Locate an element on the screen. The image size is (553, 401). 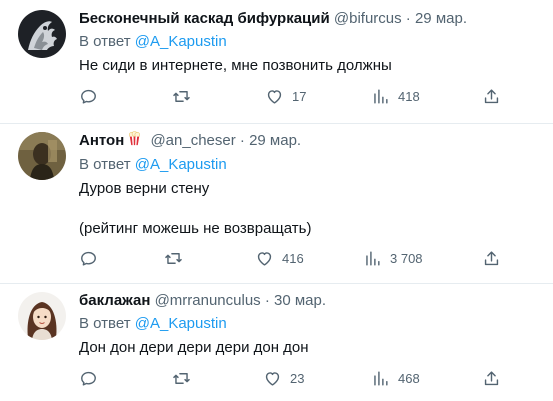
tweet-text: Дон дон дери дери дери дон дон is located at coordinates (194, 347).